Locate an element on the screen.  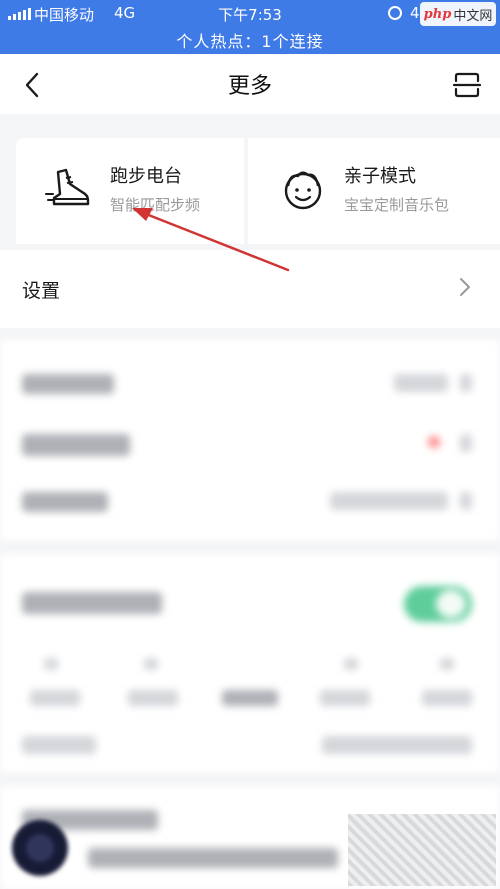
avatar is located at coordinates (40, 848).